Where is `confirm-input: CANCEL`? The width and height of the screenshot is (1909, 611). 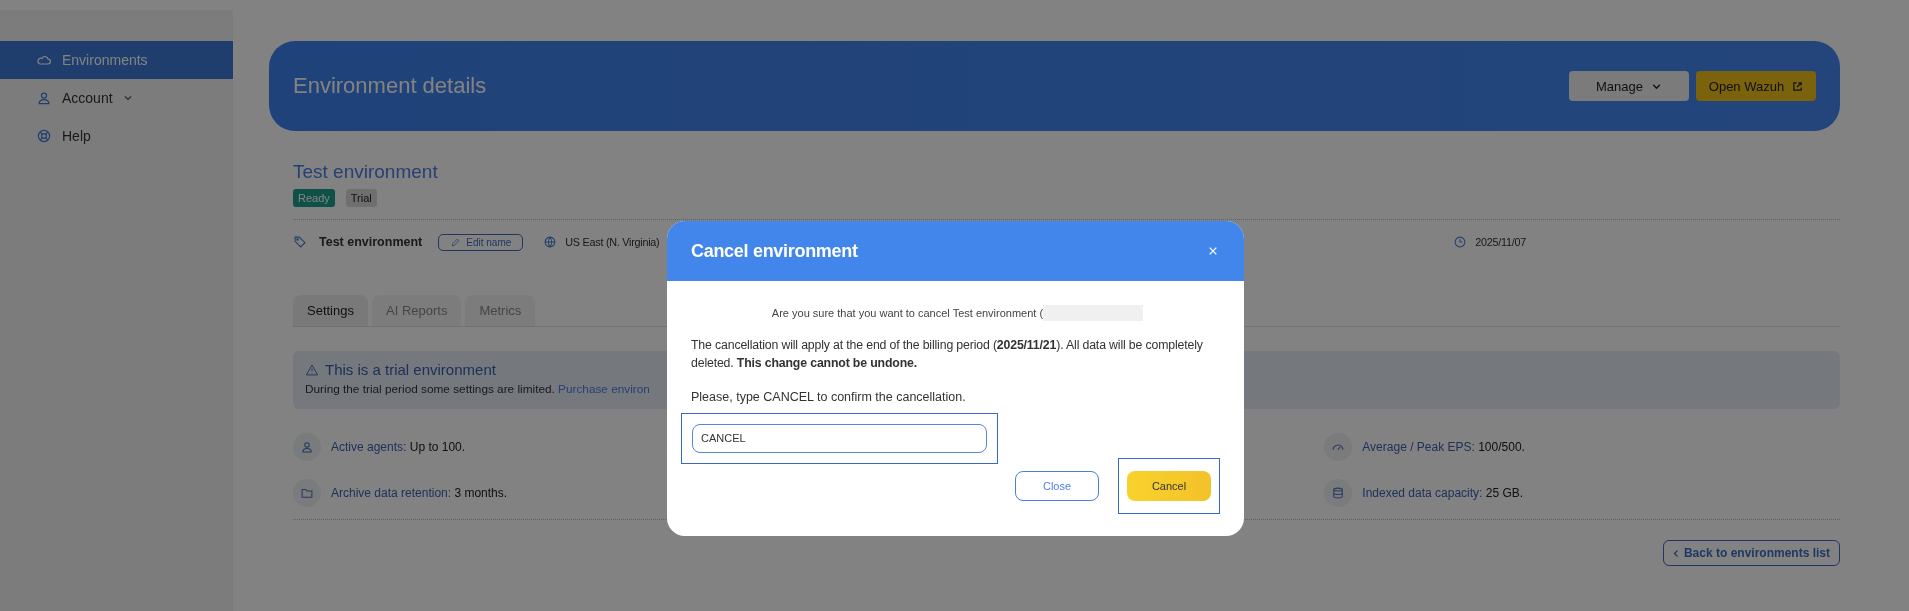
confirm-input: CANCEL is located at coordinates (839, 438).